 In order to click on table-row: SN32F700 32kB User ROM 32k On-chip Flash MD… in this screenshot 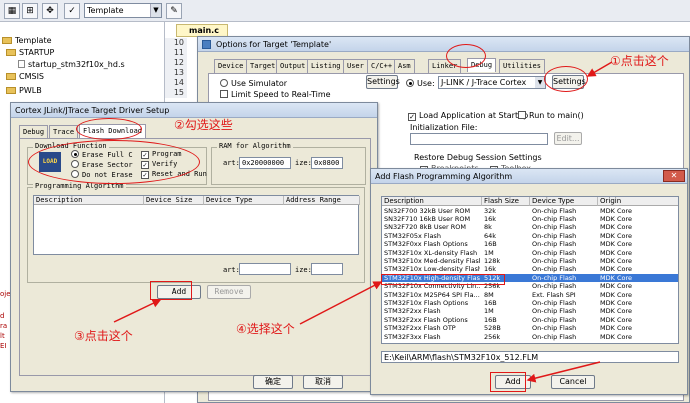, I will do `click(530, 210)`.